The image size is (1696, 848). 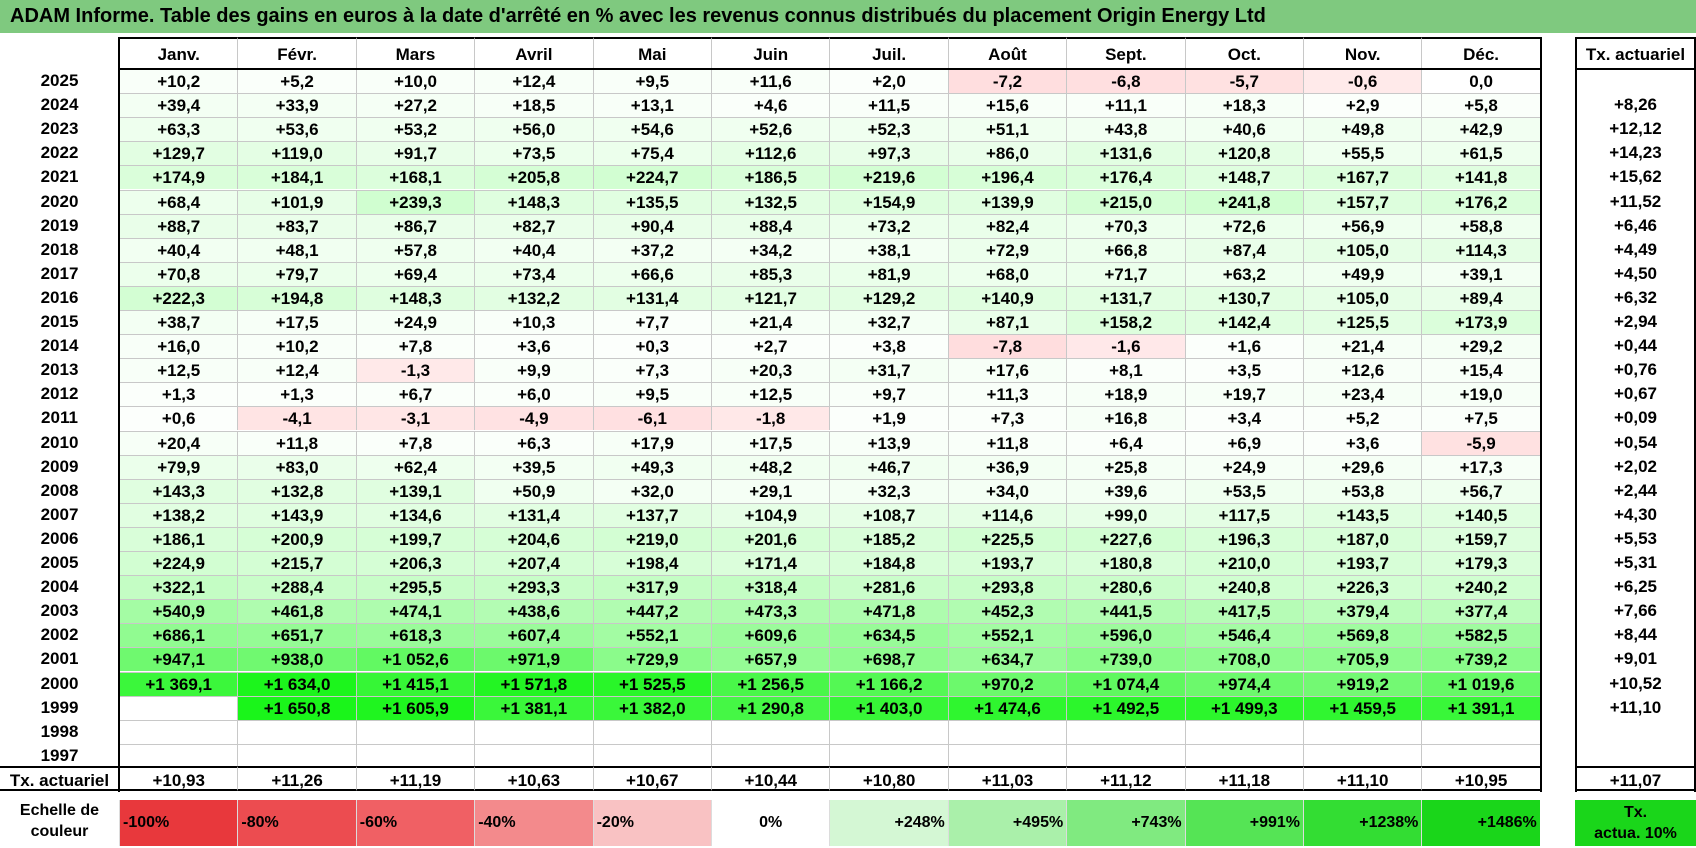 What do you see at coordinates (1243, 81) in the screenshot?
I see `gain-cell: -5,7` at bounding box center [1243, 81].